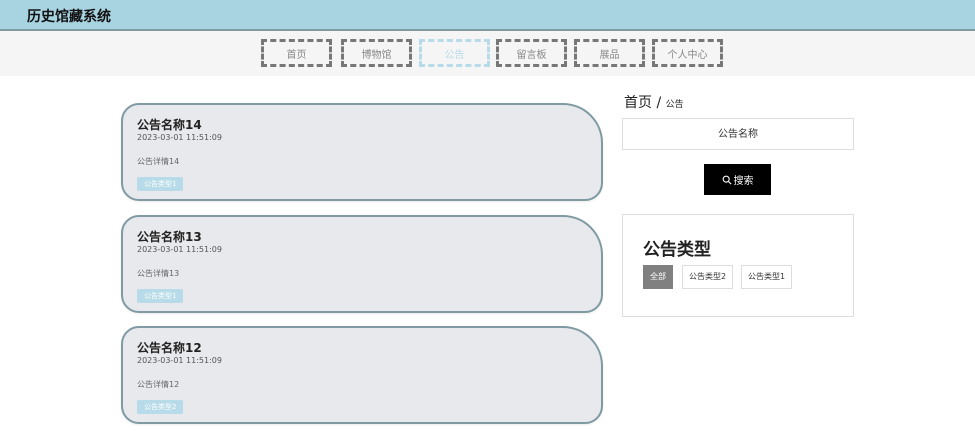  Describe the element at coordinates (487, 15) in the screenshot. I see `top-header: 历史馆藏系统` at that location.